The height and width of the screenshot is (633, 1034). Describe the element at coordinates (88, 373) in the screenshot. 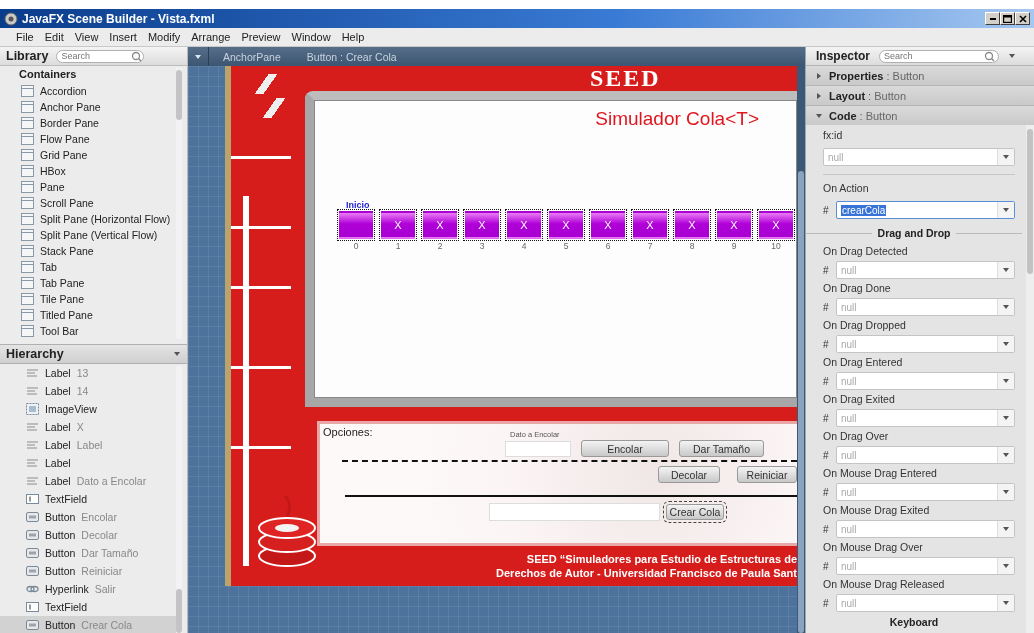

I see `hierarchy-item: Label 13` at that location.